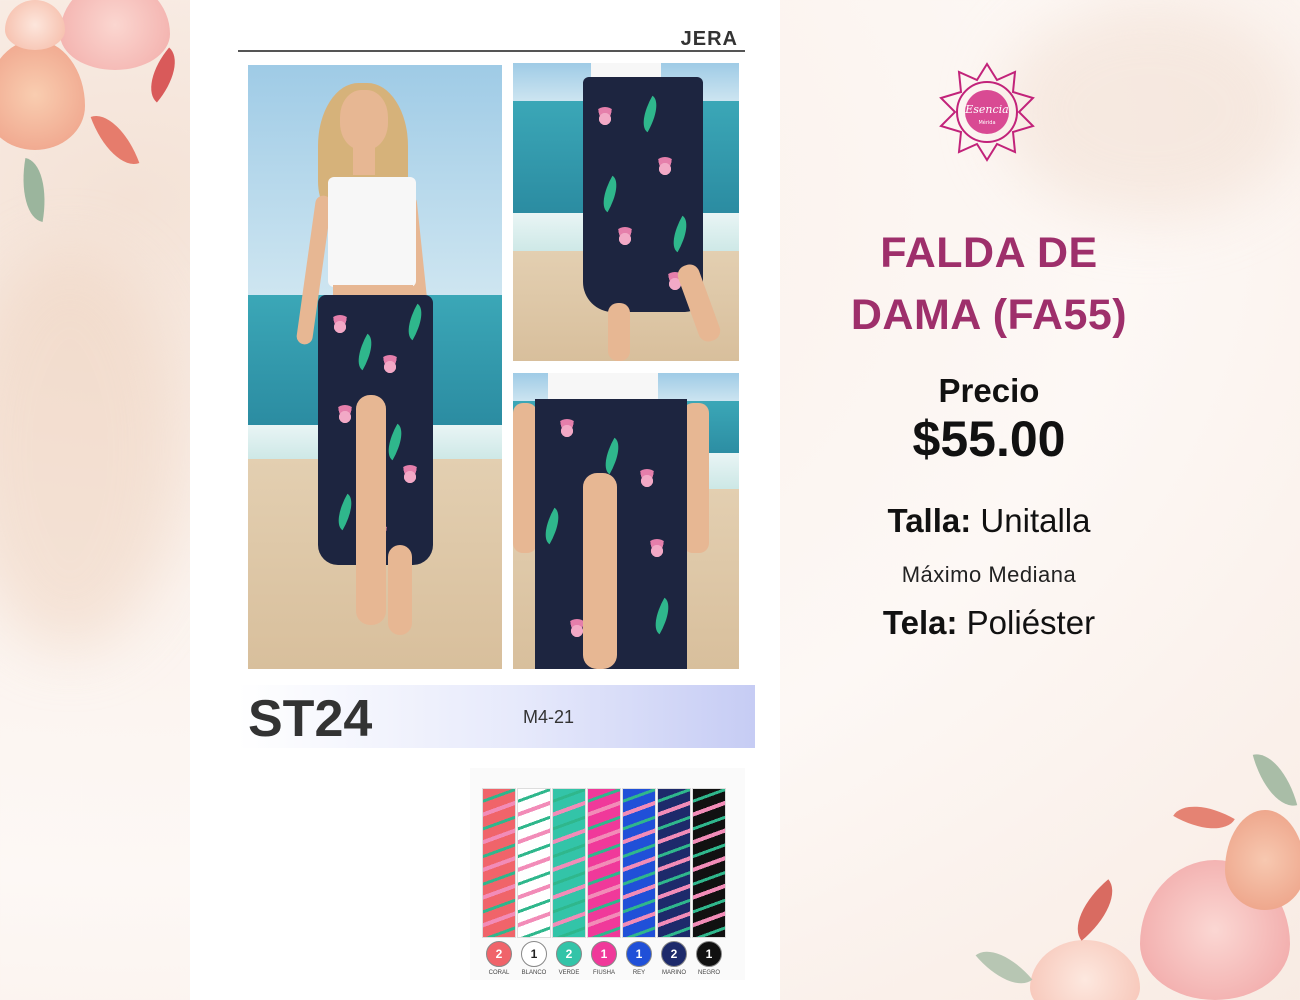 This screenshot has height=1000, width=1300. I want to click on size-note: Máximo Mediana, so click(989, 574).